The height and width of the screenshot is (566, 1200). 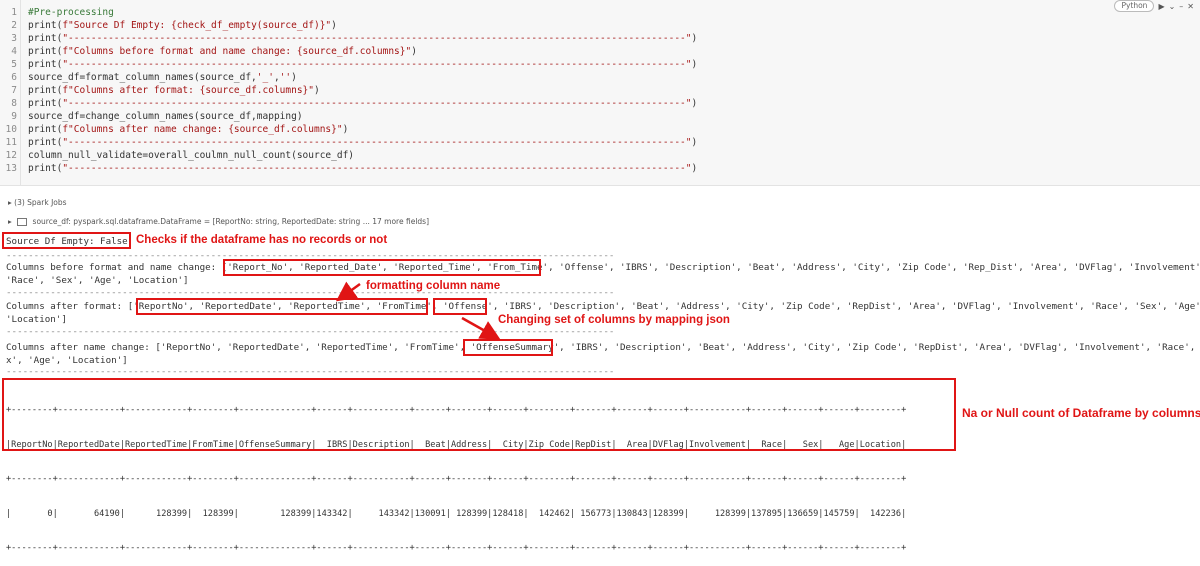 What do you see at coordinates (418, 310) in the screenshot?
I see `annotation-arrows` at bounding box center [418, 310].